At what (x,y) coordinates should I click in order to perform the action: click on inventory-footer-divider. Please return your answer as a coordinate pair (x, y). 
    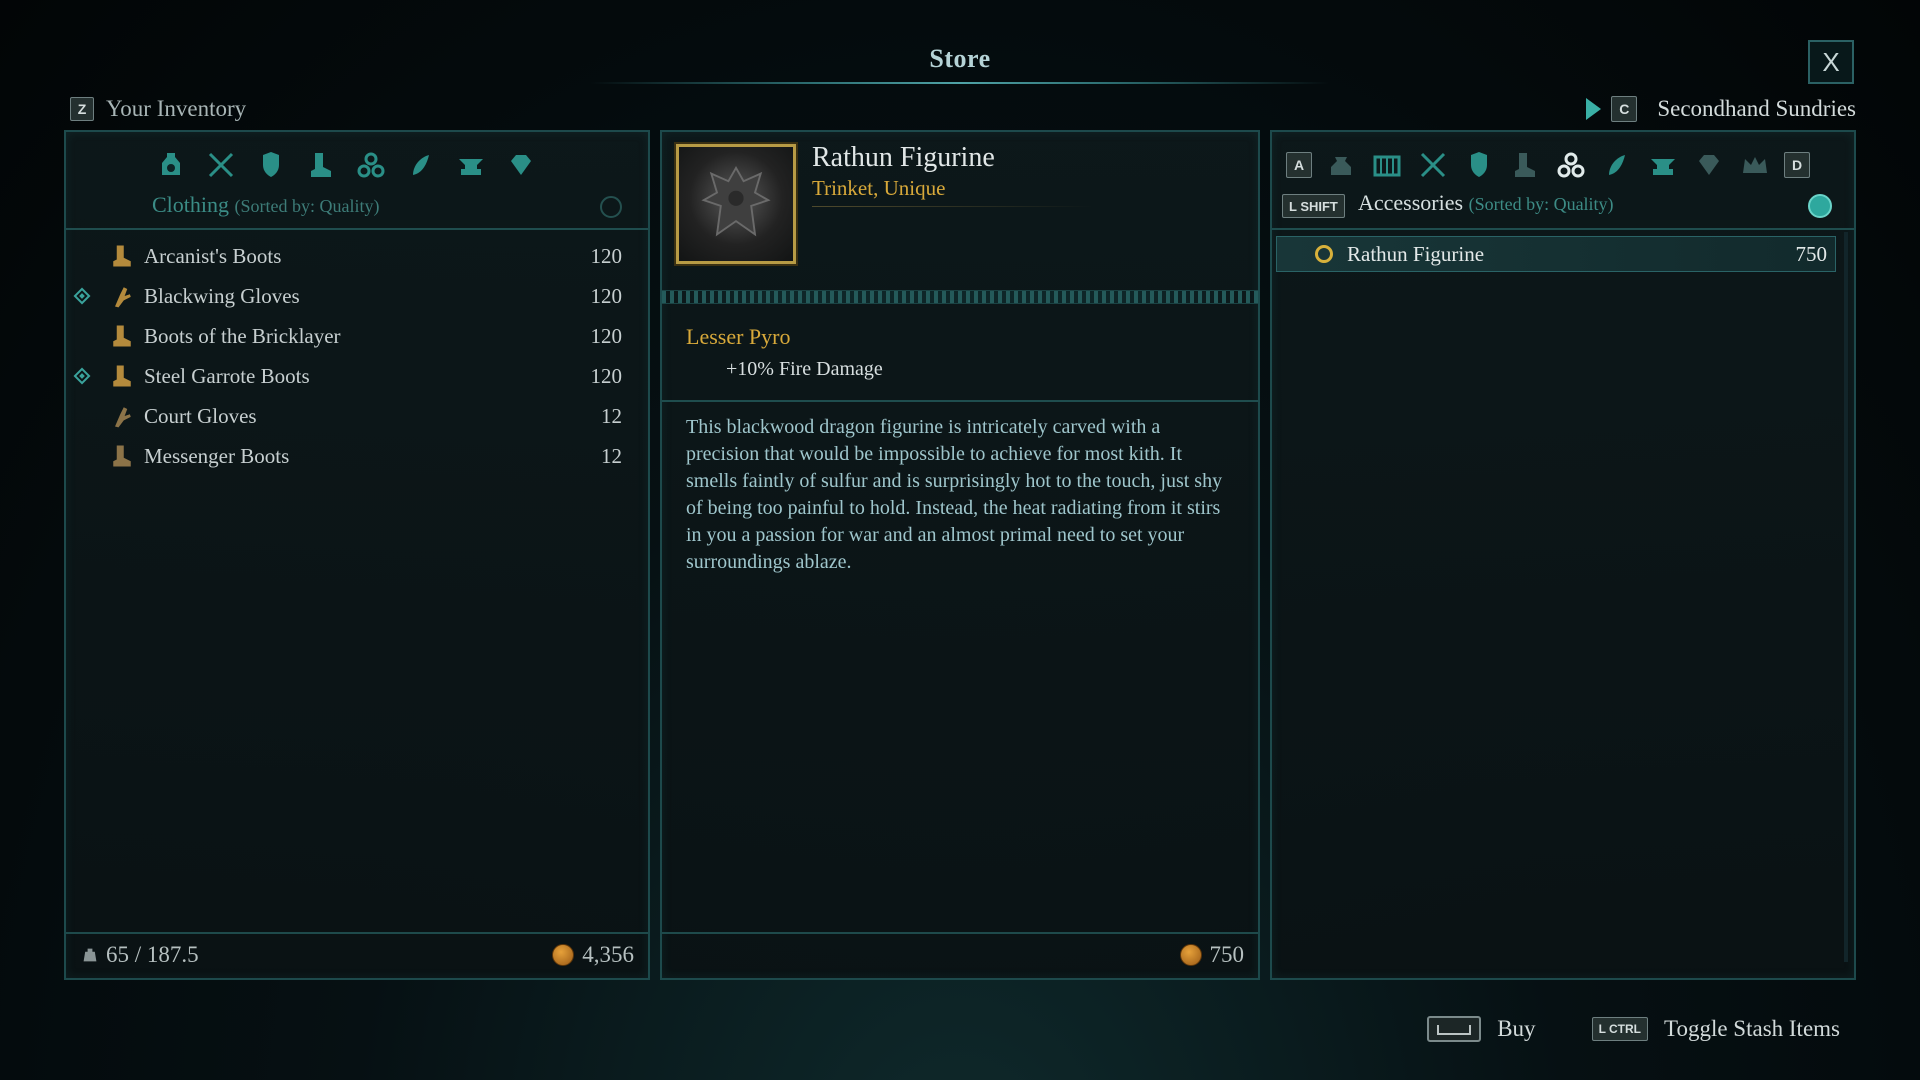
    Looking at the image, I should click on (357, 933).